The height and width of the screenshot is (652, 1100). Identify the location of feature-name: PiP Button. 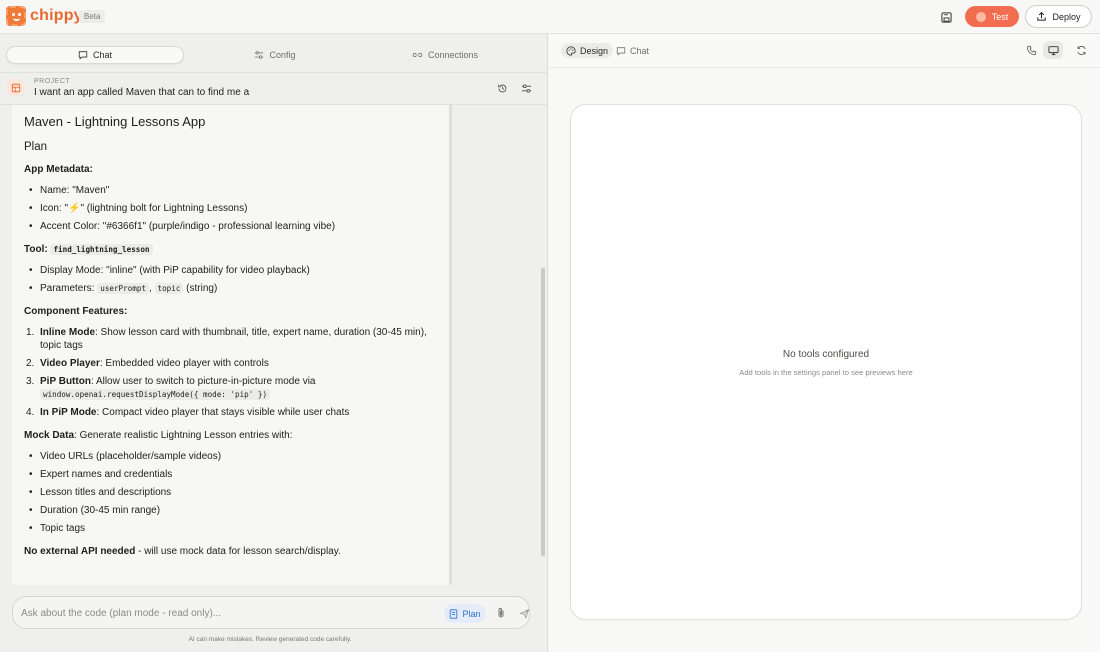
(65, 381).